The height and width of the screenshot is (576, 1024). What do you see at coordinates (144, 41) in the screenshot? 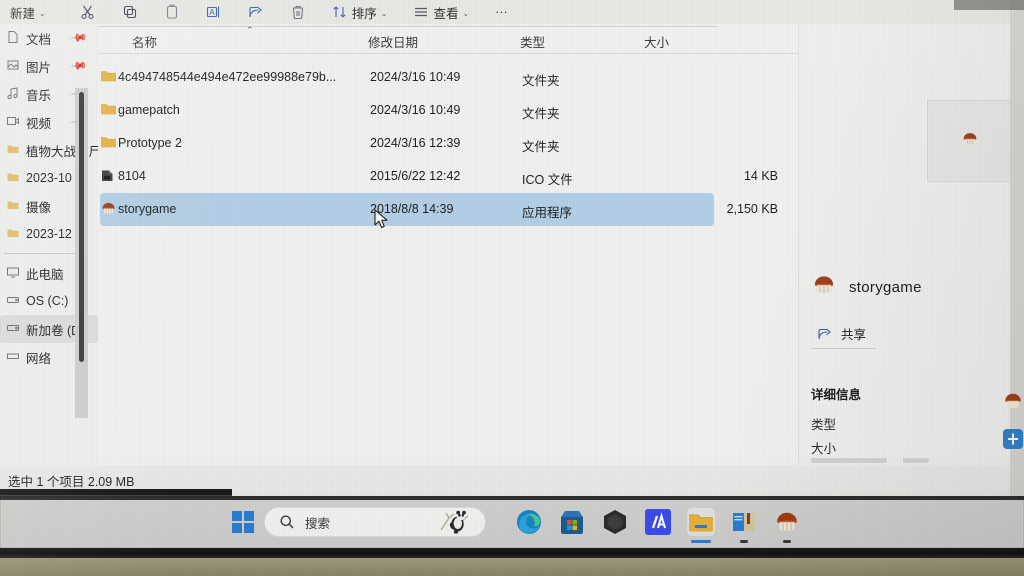
I see `column-header-name: 名称` at bounding box center [144, 41].